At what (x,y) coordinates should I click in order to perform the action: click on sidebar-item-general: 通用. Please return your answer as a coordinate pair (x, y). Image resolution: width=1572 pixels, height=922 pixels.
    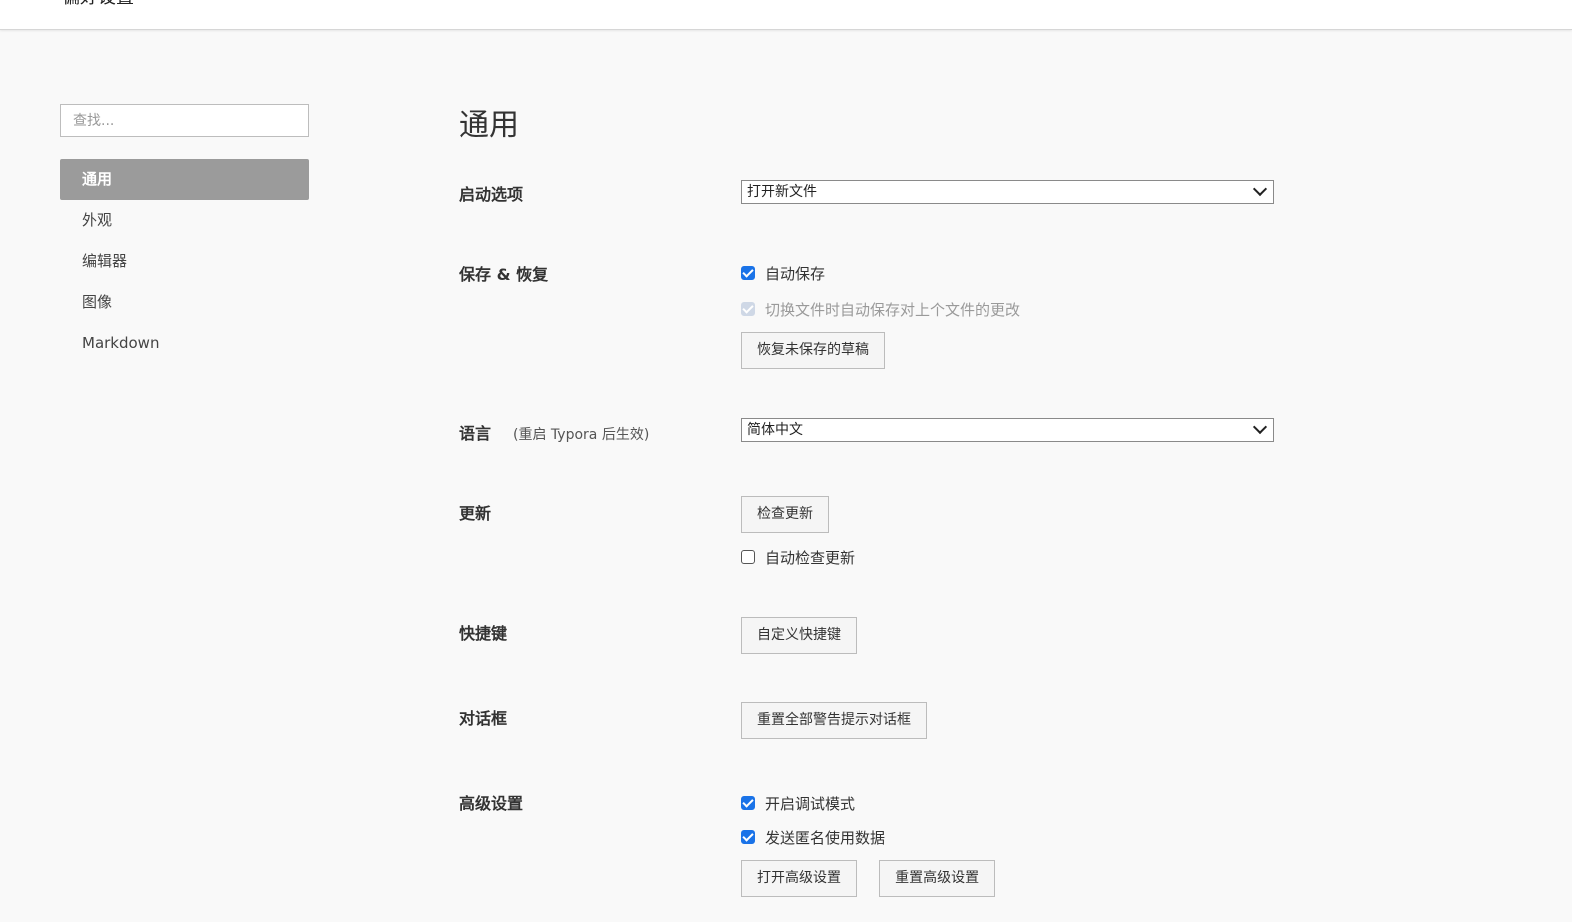
    Looking at the image, I should click on (184, 179).